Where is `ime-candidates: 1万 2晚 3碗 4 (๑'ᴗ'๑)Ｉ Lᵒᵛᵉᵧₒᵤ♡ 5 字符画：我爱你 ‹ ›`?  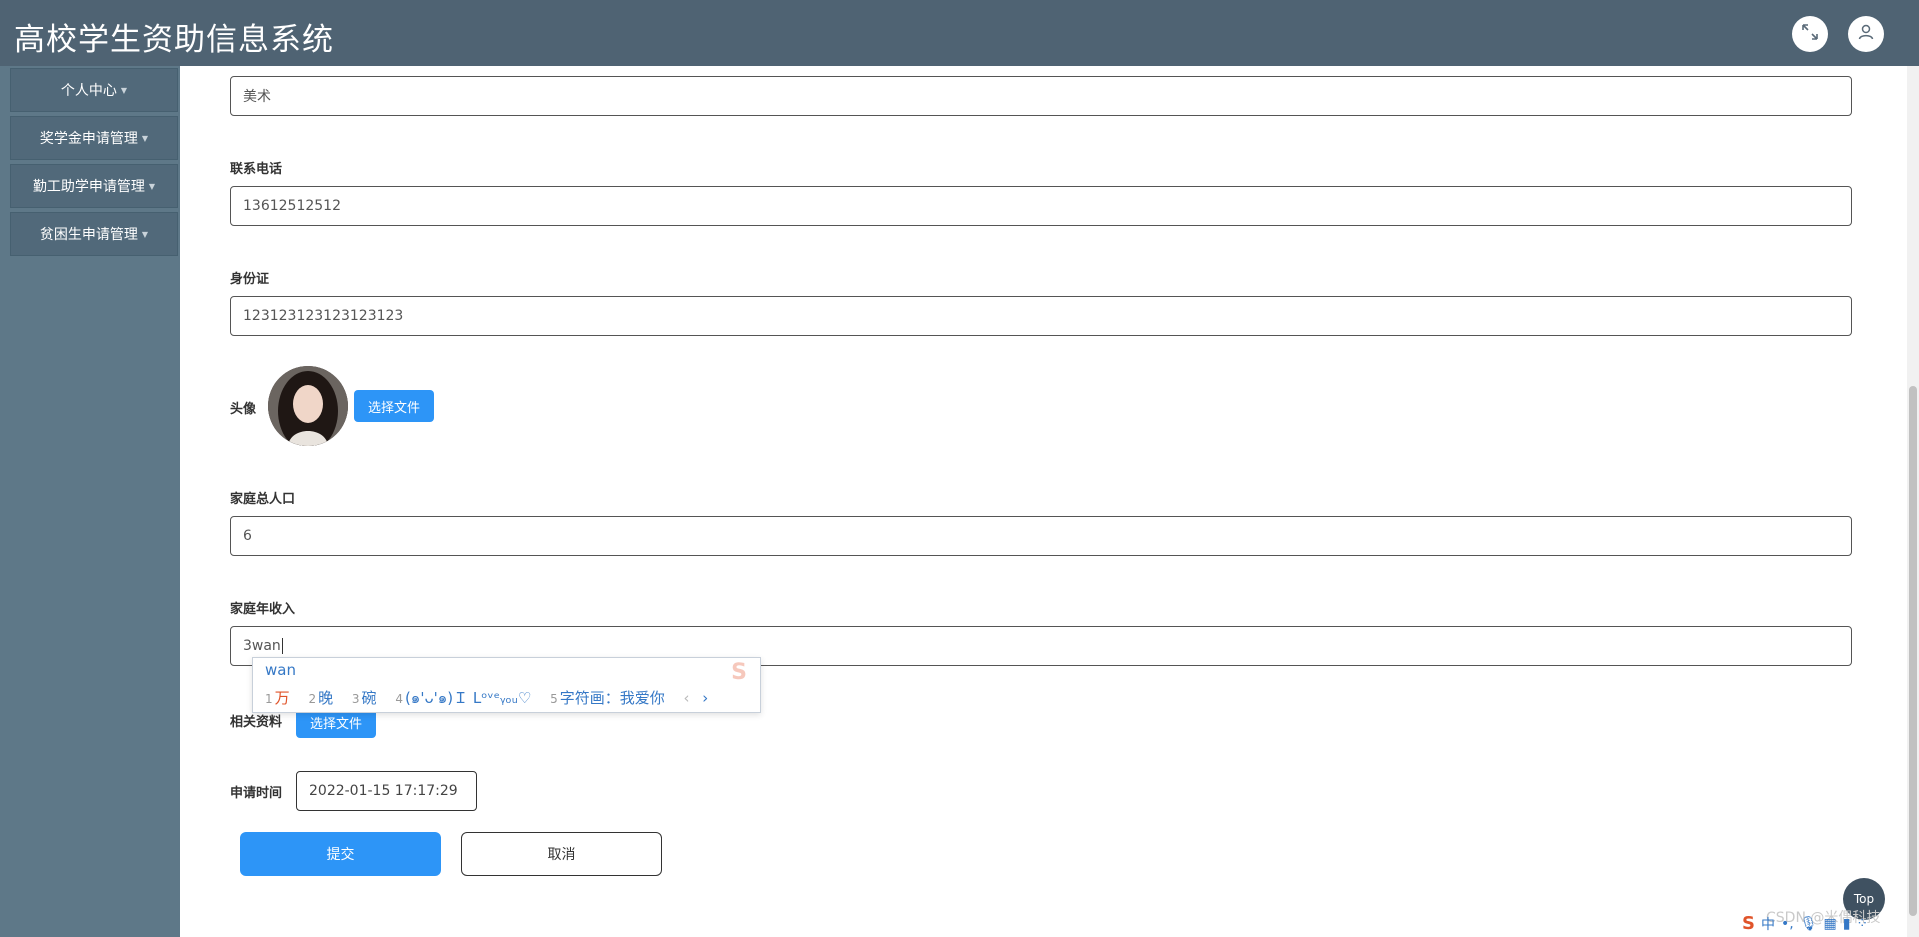 ime-candidates: 1万 2晚 3碗 4 (๑'ᴗ'๑)Ｉ Lᵒᵛᵉᵧₒᵤ♡ 5 字符画：我爱你 ‹ › is located at coordinates (486, 698).